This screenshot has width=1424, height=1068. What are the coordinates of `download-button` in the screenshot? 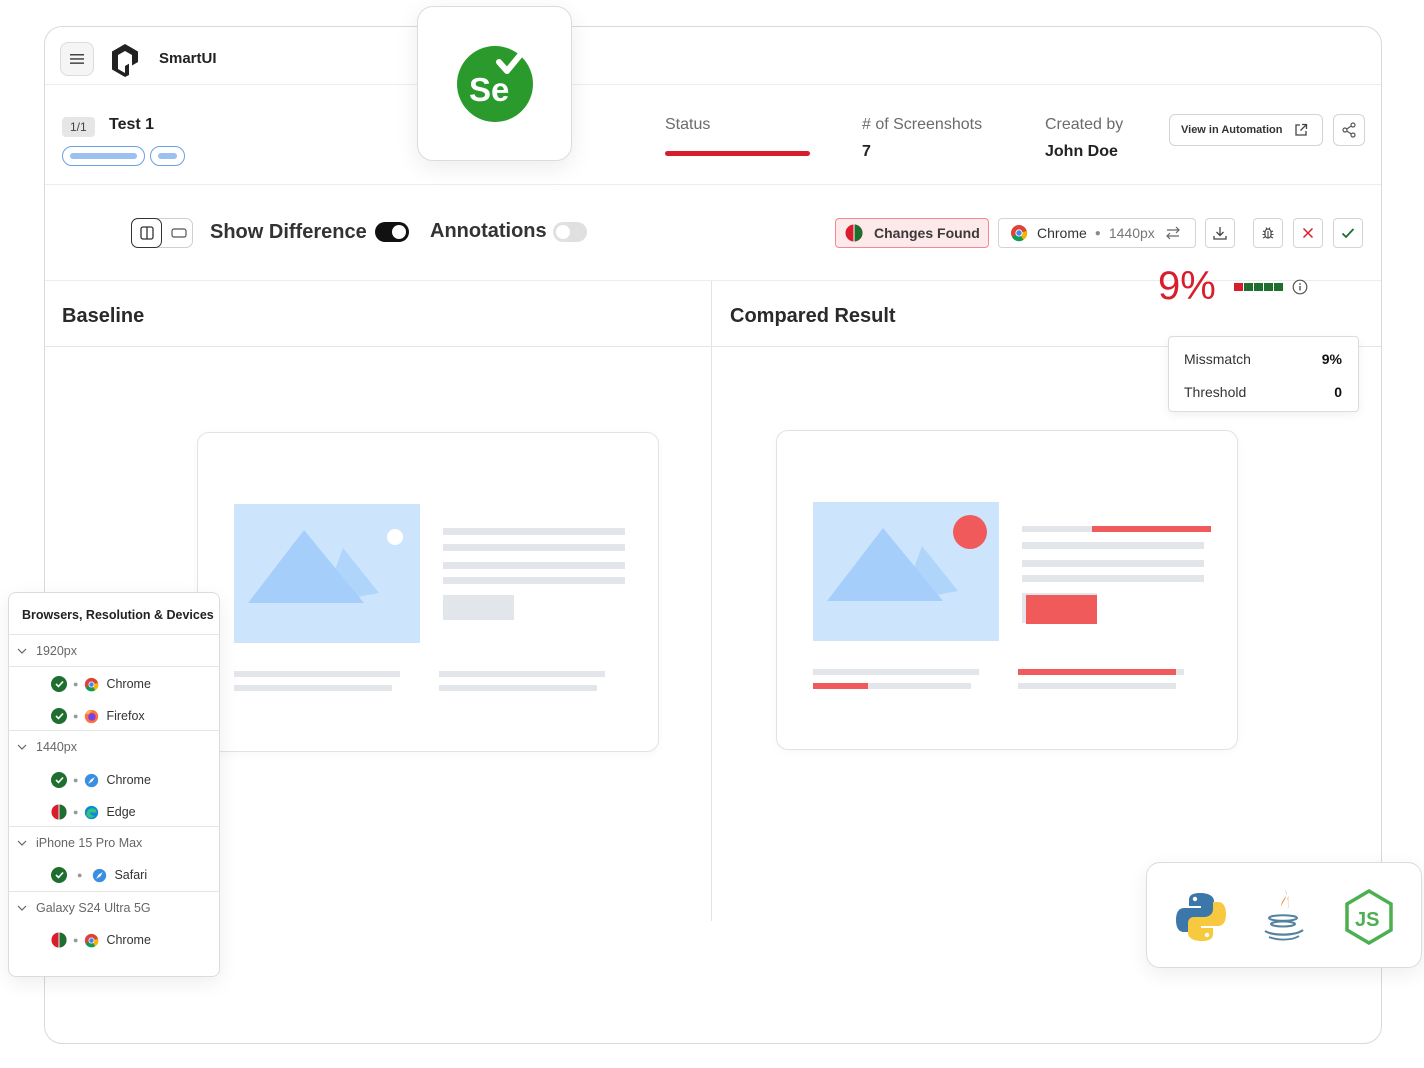 It's located at (1220, 233).